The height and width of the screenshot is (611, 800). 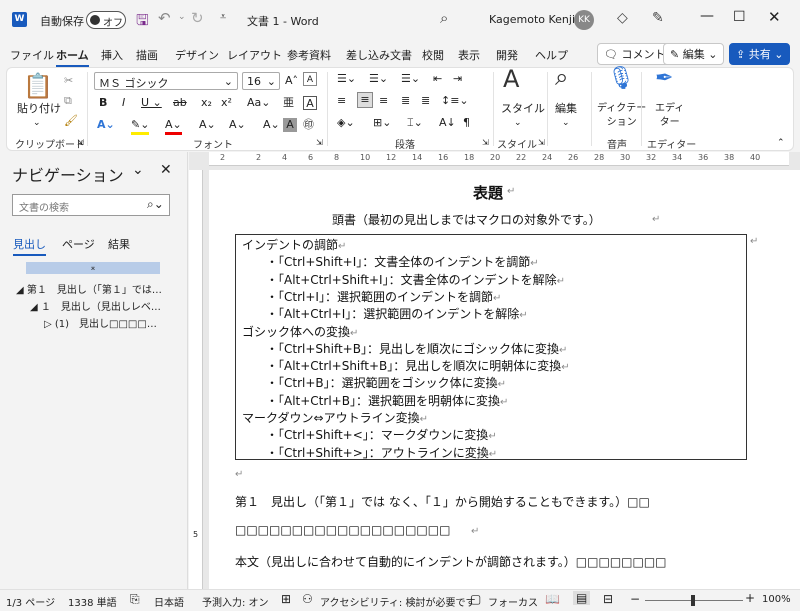 I want to click on multilevel-icon: ☰⌄, so click(x=410, y=79).